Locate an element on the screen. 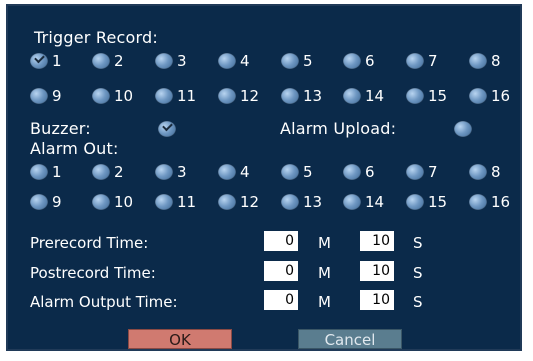 Image resolution: width=533 pixels, height=361 pixels. alarm-out-number-label: 12 is located at coordinates (250, 202).